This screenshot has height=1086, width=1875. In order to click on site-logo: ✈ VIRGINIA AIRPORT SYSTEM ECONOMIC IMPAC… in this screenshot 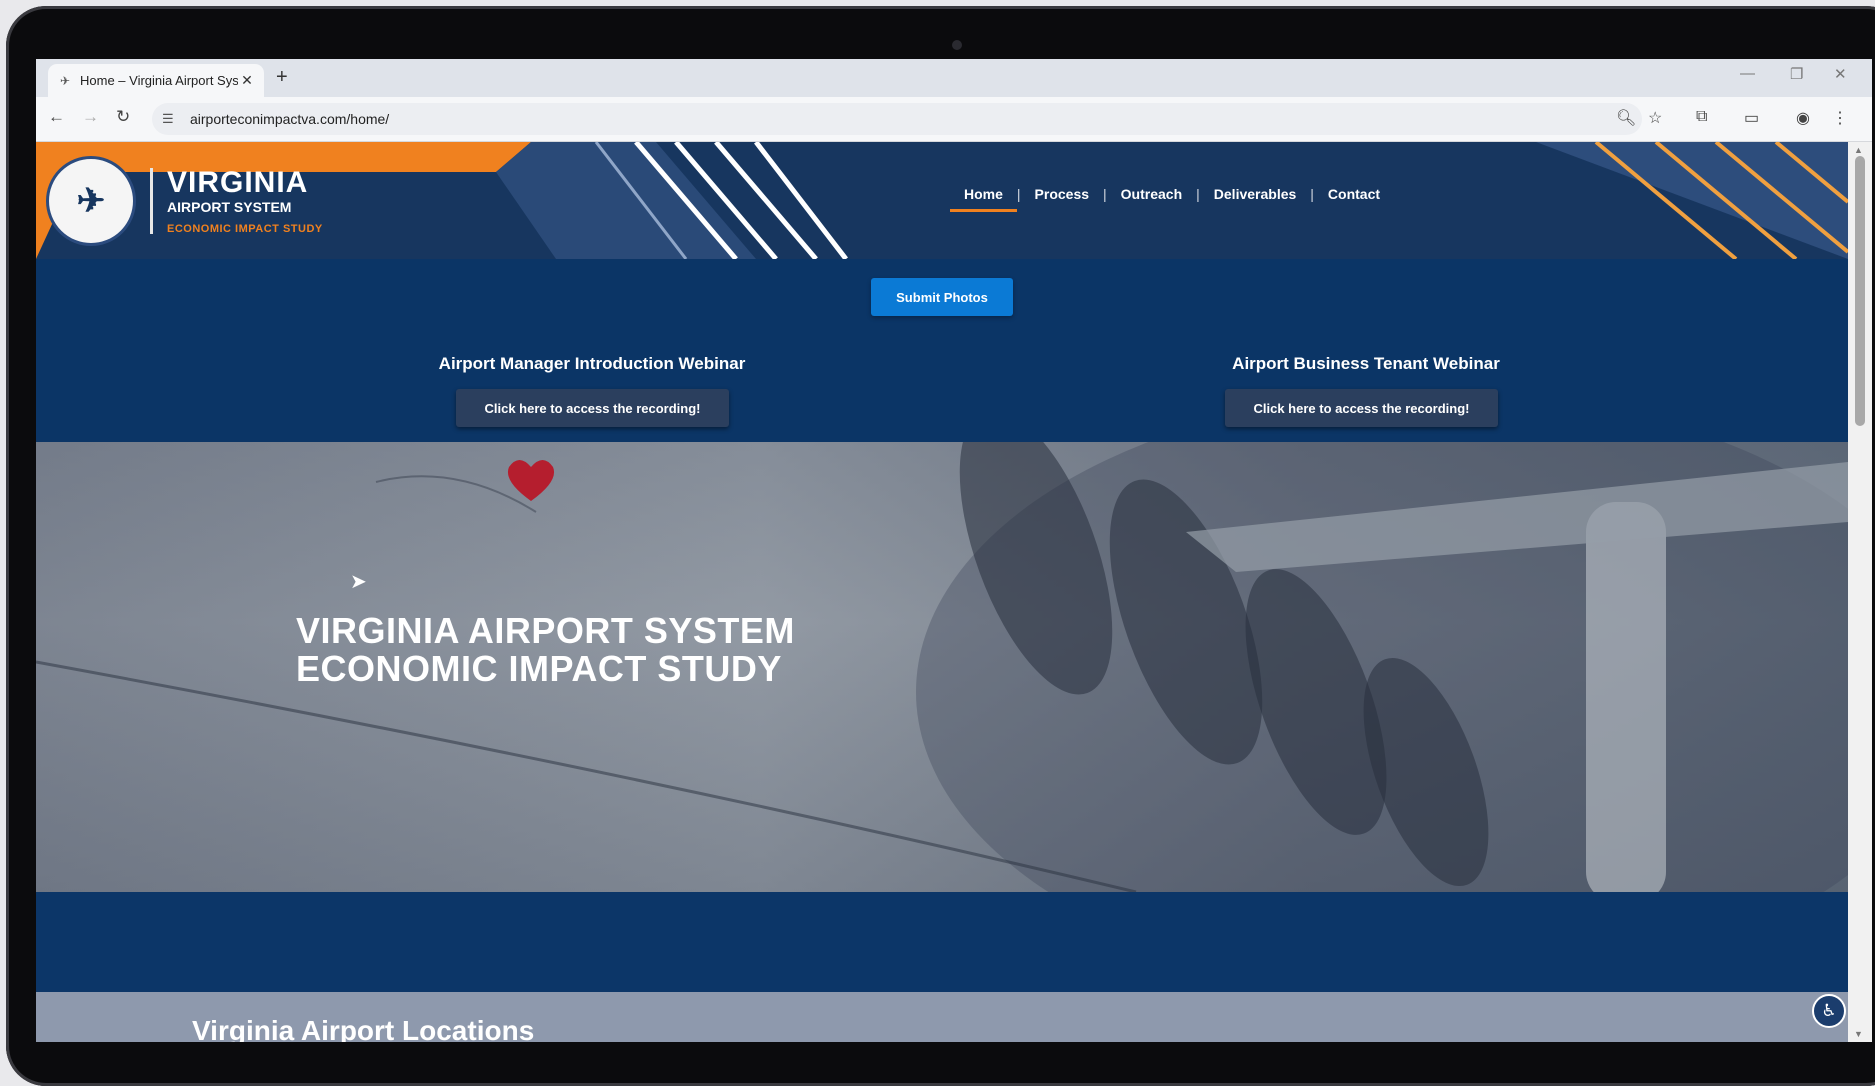, I will do `click(184, 201)`.